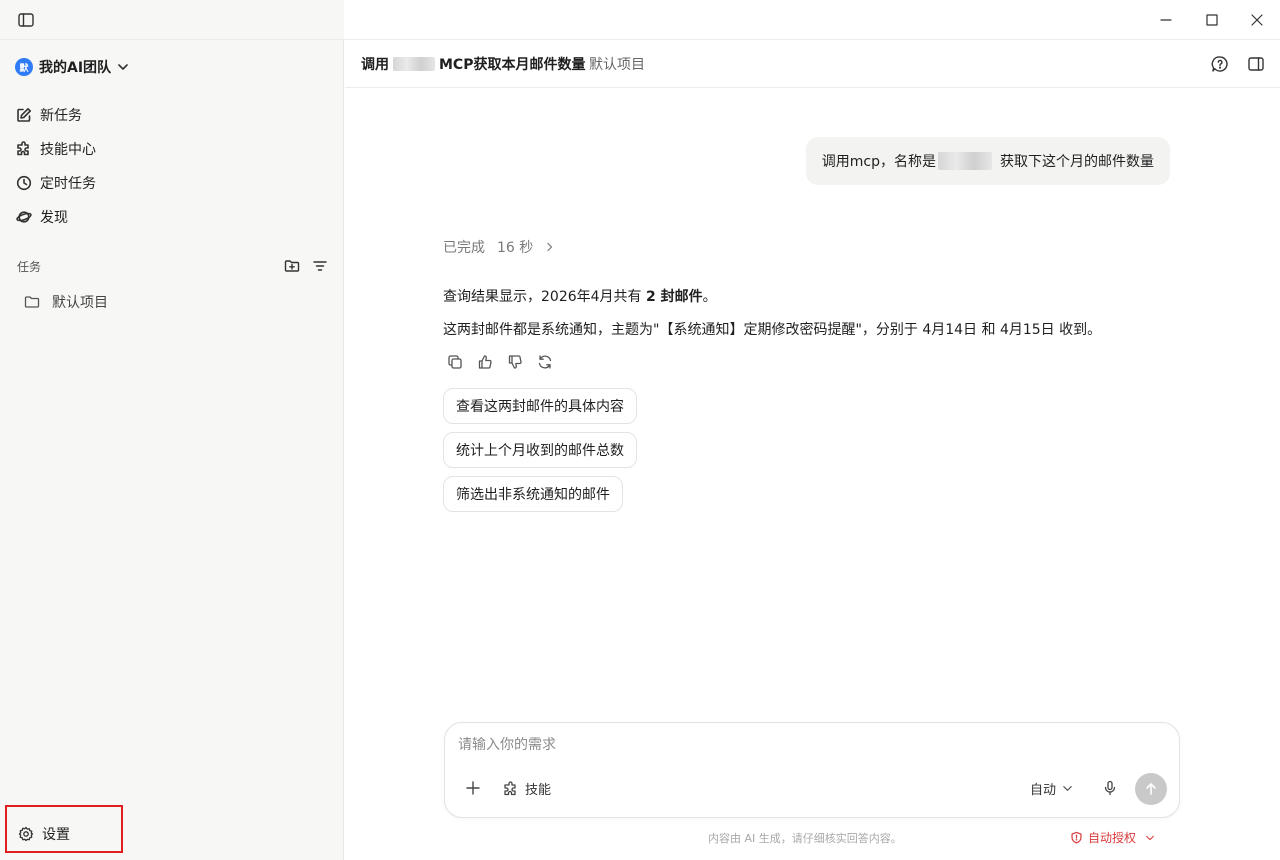  What do you see at coordinates (80, 303) in the screenshot?
I see `project-label: 默认项目` at bounding box center [80, 303].